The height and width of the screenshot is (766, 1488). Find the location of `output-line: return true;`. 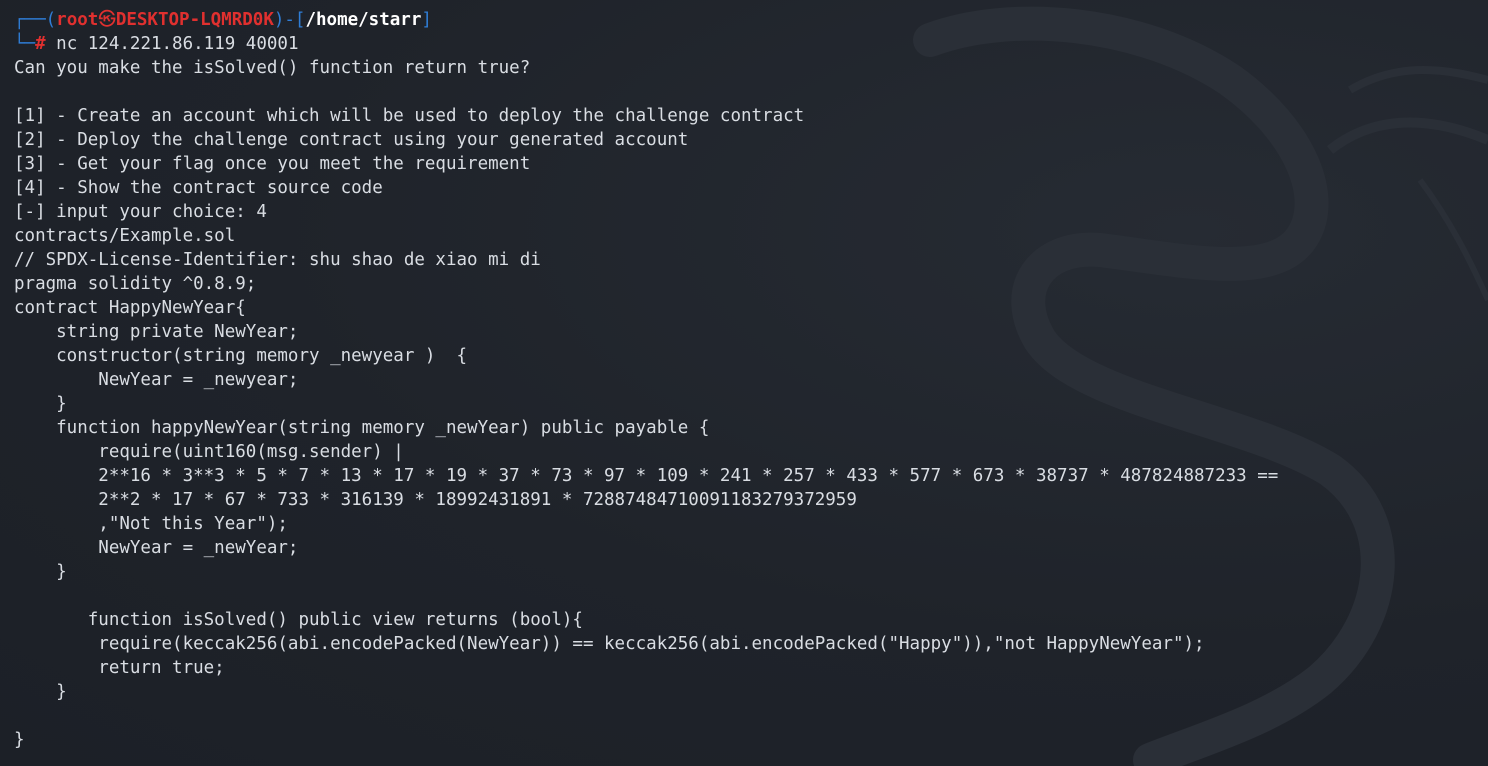

output-line: return true; is located at coordinates (119, 668).